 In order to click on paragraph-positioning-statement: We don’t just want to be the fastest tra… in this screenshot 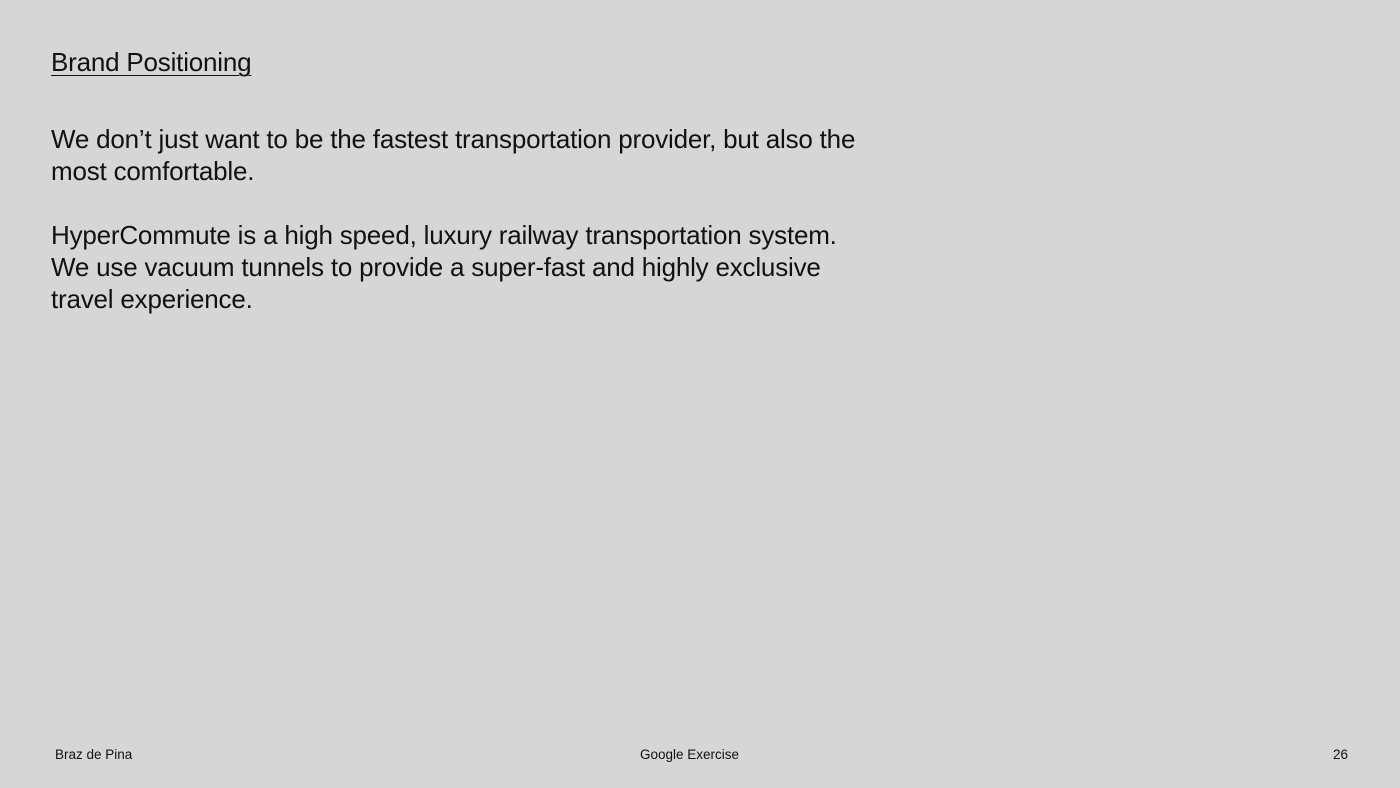, I will do `click(481, 155)`.